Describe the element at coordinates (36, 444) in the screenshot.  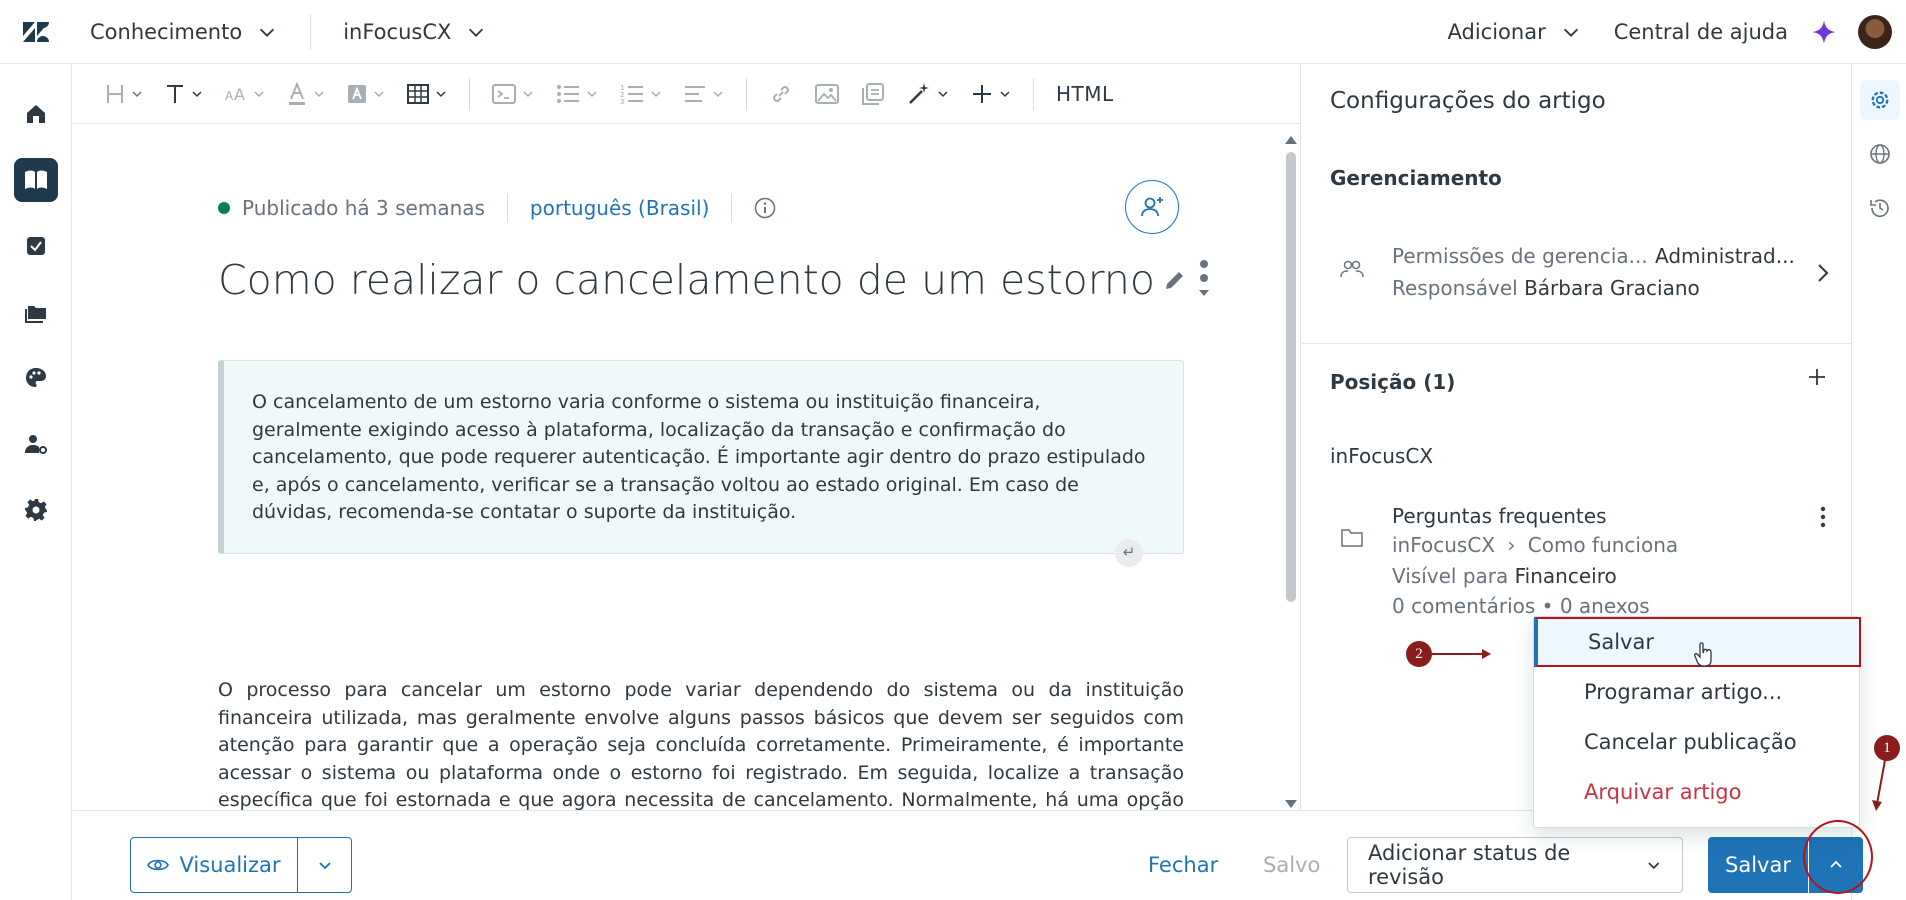
I see `user-settings-icon` at that location.